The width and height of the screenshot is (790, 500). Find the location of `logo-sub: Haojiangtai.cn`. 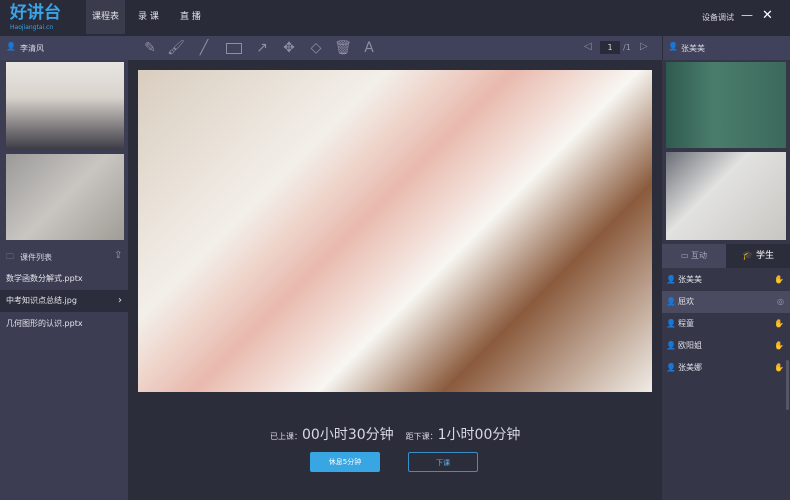

logo-sub: Haojiangtai.cn is located at coordinates (32, 27).